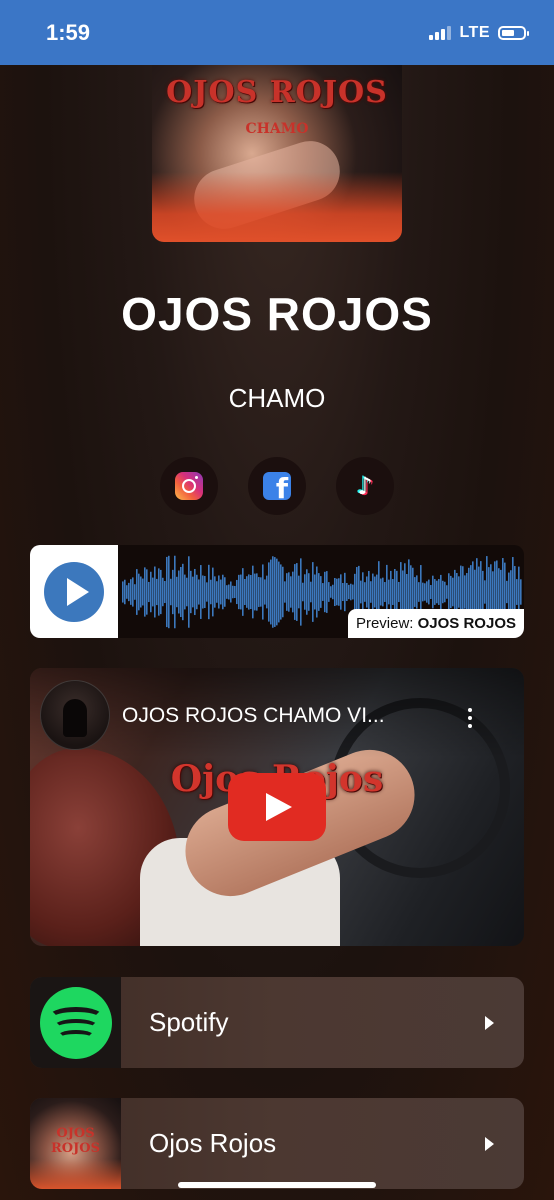 This screenshot has height=1200, width=554. I want to click on more-options-icon, so click(470, 718).